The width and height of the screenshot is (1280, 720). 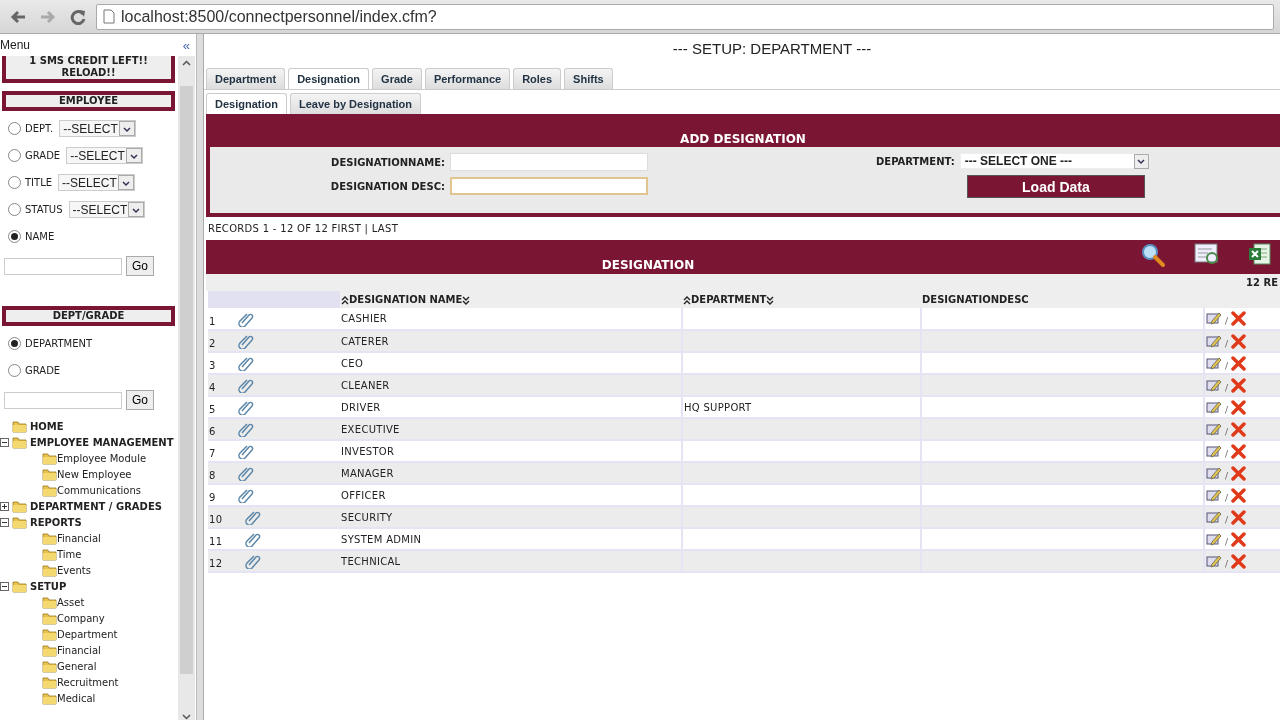 I want to click on tree-item: Company, so click(x=81, y=618).